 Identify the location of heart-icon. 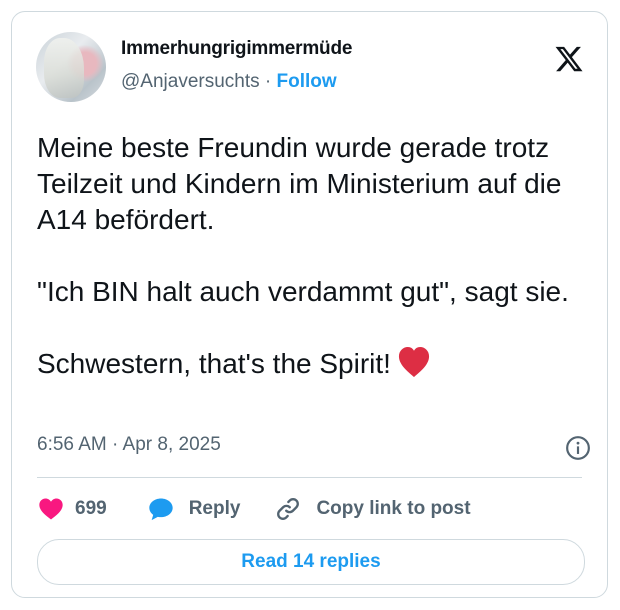
(51, 509).